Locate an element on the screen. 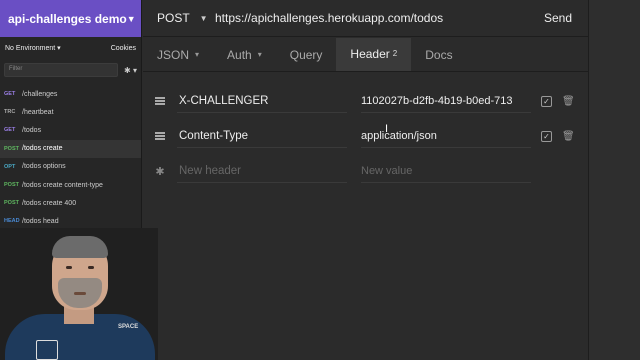  gear-icon: ✱ is located at coordinates (160, 171).